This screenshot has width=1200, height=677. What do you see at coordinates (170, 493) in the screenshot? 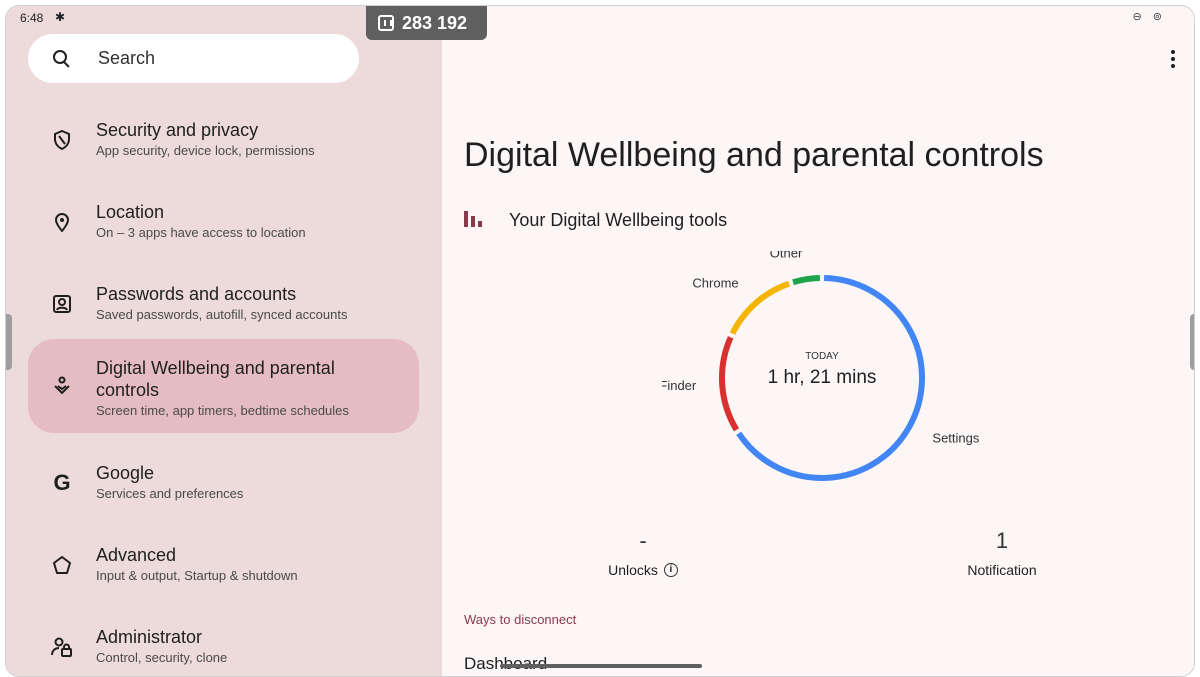
I see `sidebar-item-subtitle: Services and preferences` at bounding box center [170, 493].